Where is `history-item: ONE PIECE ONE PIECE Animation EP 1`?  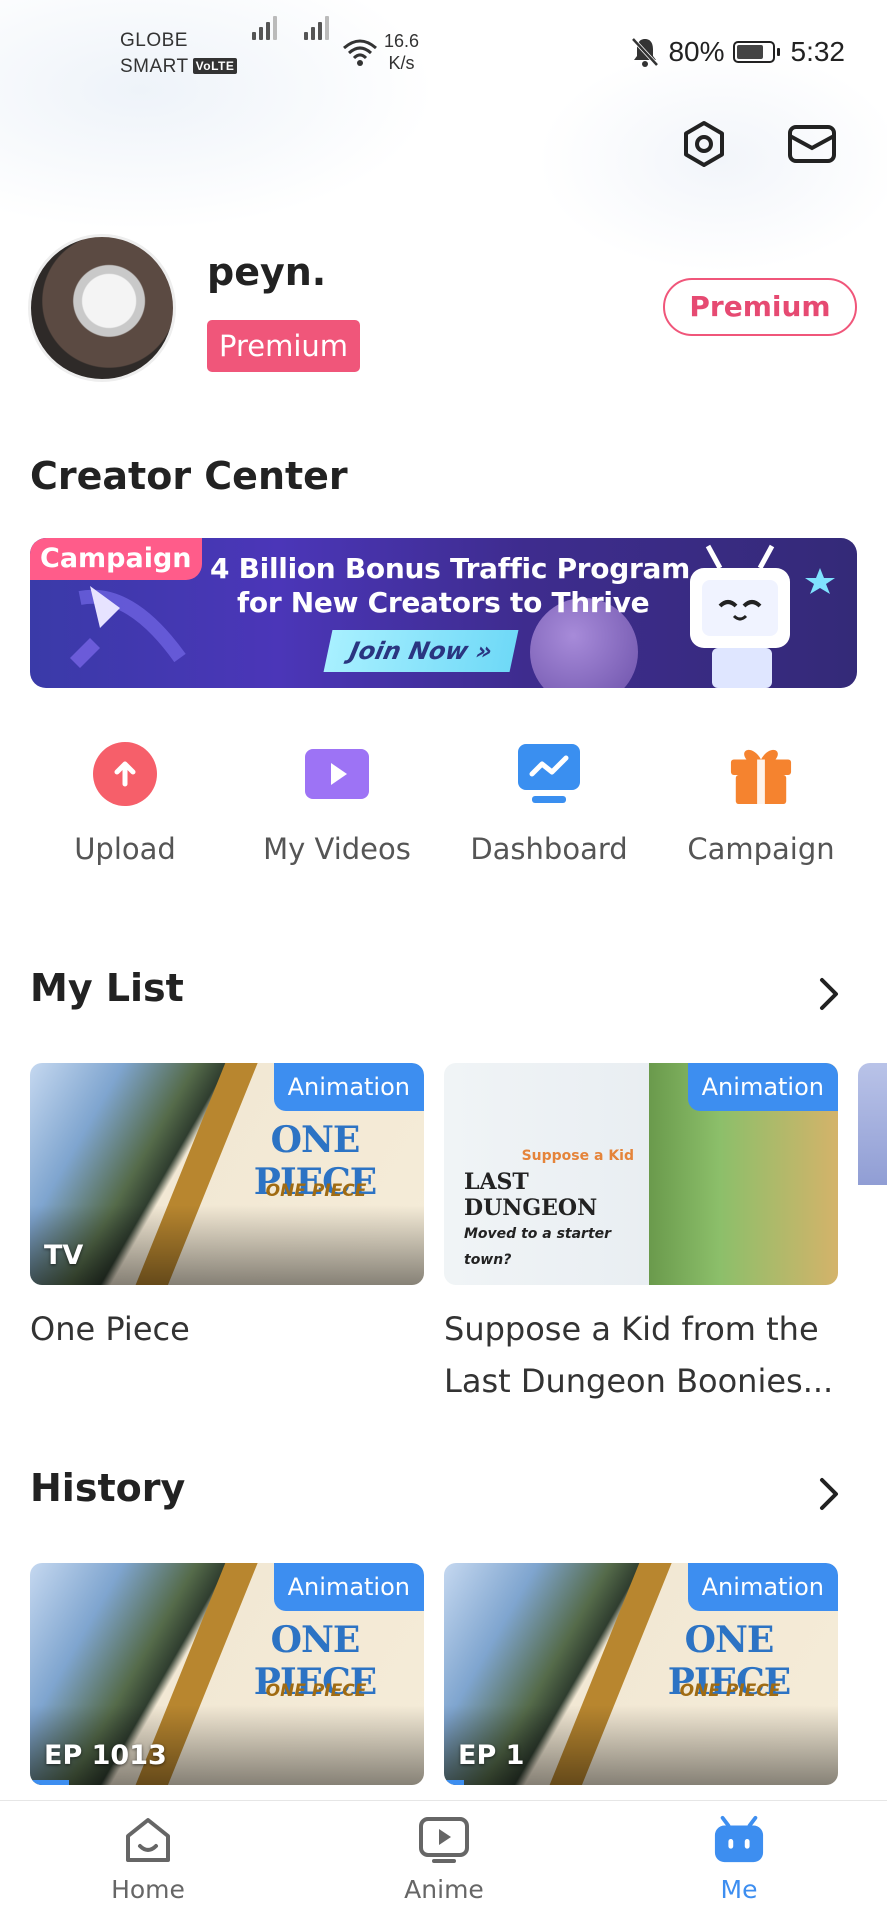
history-item: ONE PIECE ONE PIECE Animation EP 1 is located at coordinates (641, 1674).